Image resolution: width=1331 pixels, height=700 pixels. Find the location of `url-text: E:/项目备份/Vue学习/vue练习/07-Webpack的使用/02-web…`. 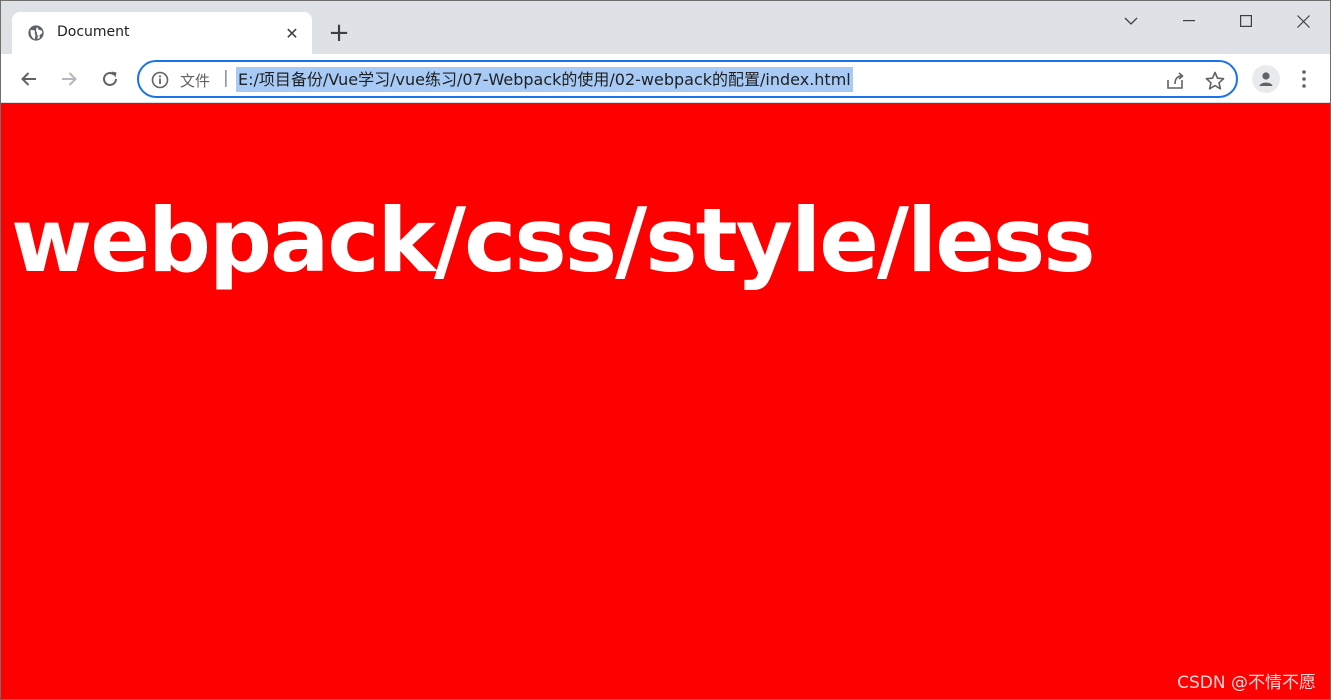

url-text: E:/项目备份/Vue学习/vue练习/07-Webpack的使用/02-web… is located at coordinates (544, 79).